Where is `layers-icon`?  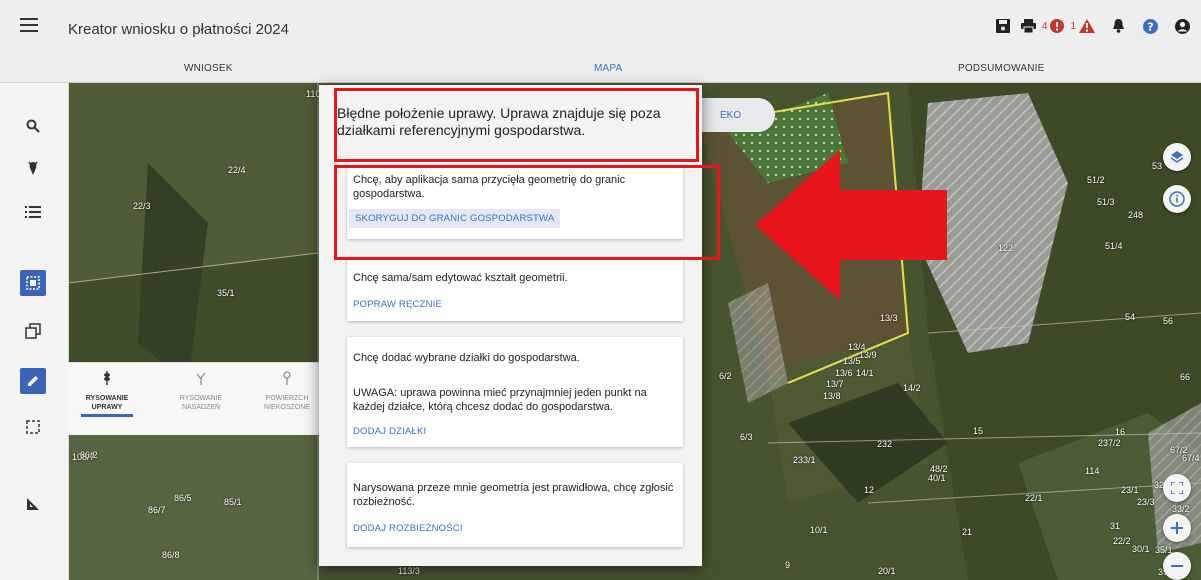
layers-icon is located at coordinates (1177, 157).